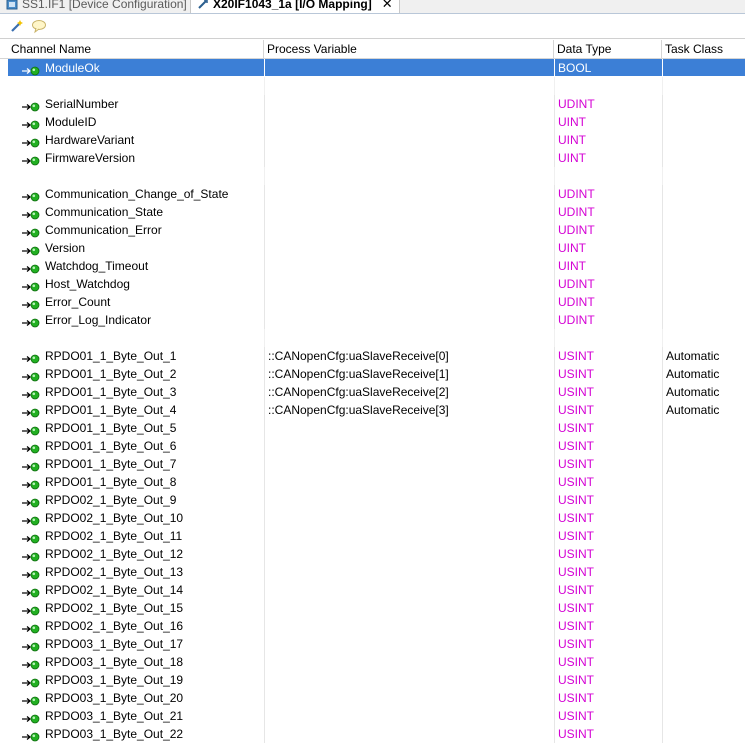  I want to click on table-row: Host_Watchdog UDINT, so click(372, 284).